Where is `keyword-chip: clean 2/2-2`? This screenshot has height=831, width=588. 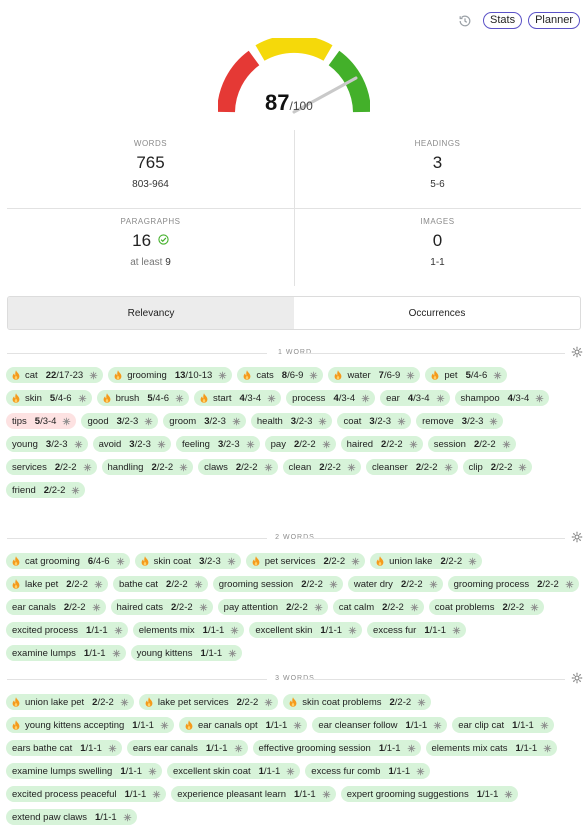
keyword-chip: clean 2/2-2 is located at coordinates (321, 467).